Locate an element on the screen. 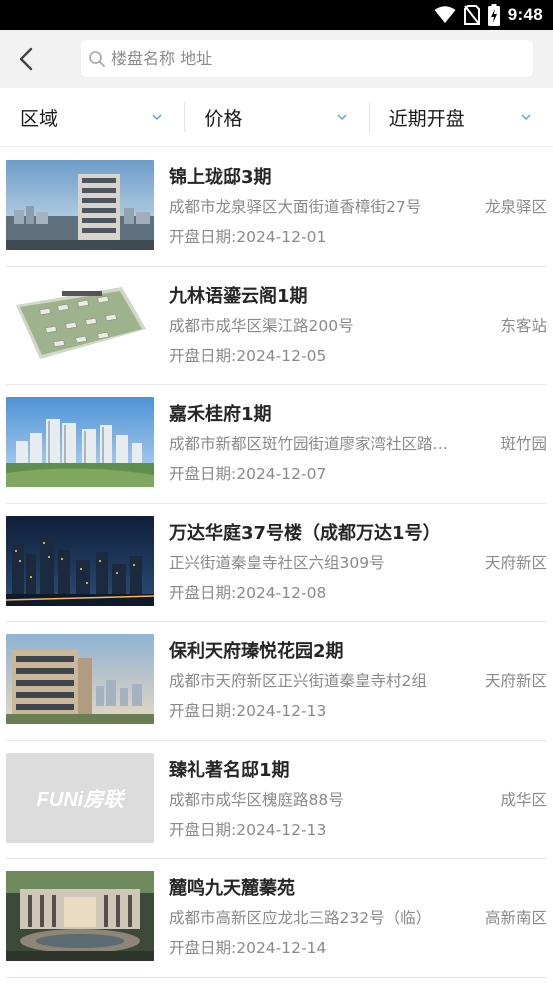 Image resolution: width=553 pixels, height=983 pixels. search-icon is located at coordinates (97, 59).